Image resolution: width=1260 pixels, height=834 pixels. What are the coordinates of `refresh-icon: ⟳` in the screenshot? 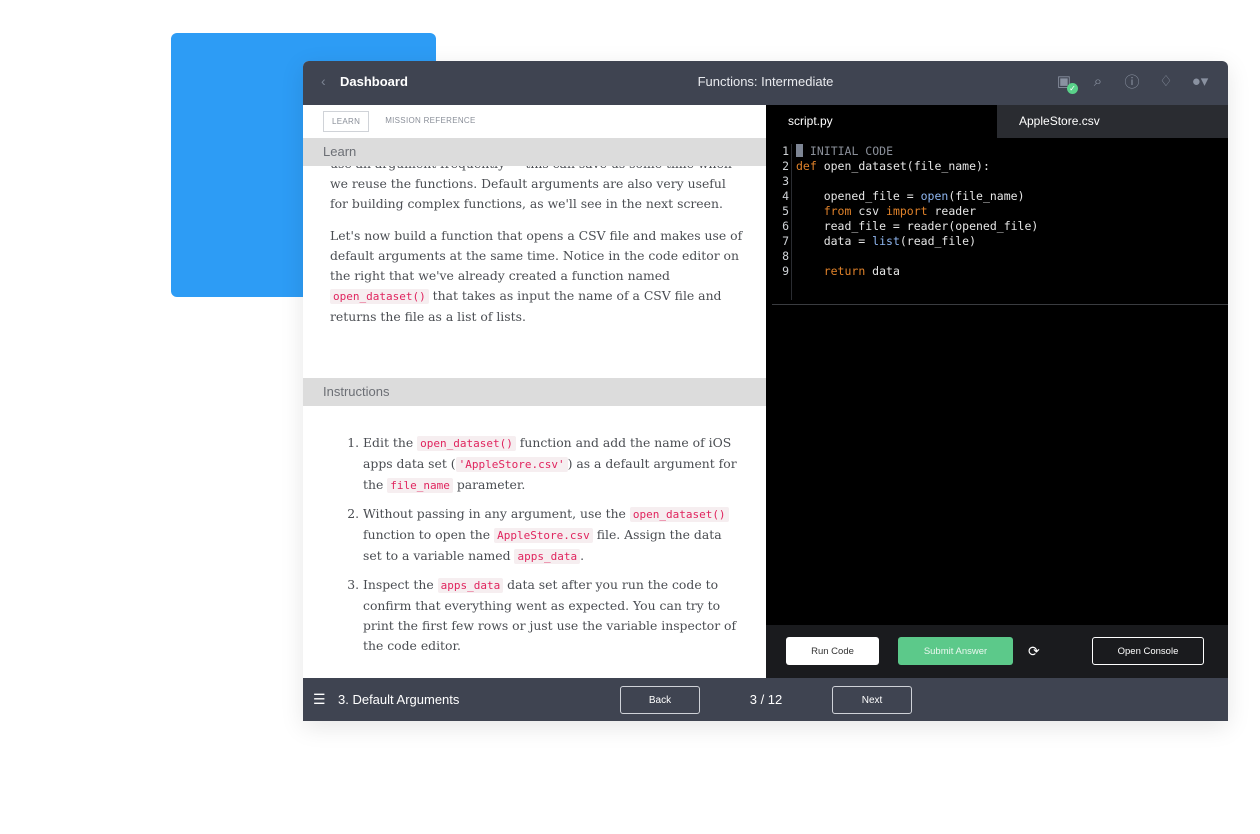 It's located at (1034, 651).